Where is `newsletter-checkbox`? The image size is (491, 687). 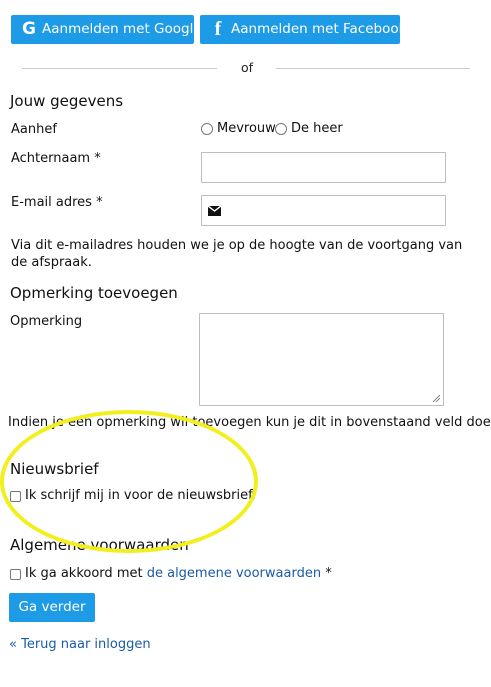
newsletter-checkbox is located at coordinates (15, 496).